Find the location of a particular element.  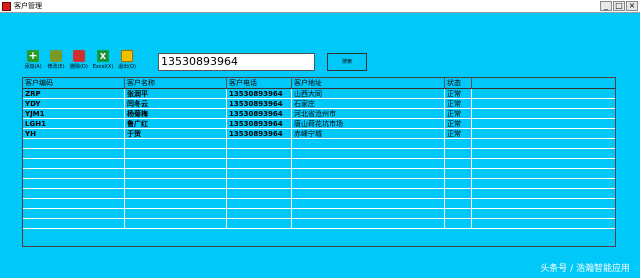

table-cell: 鲁广红 is located at coordinates (176, 123).